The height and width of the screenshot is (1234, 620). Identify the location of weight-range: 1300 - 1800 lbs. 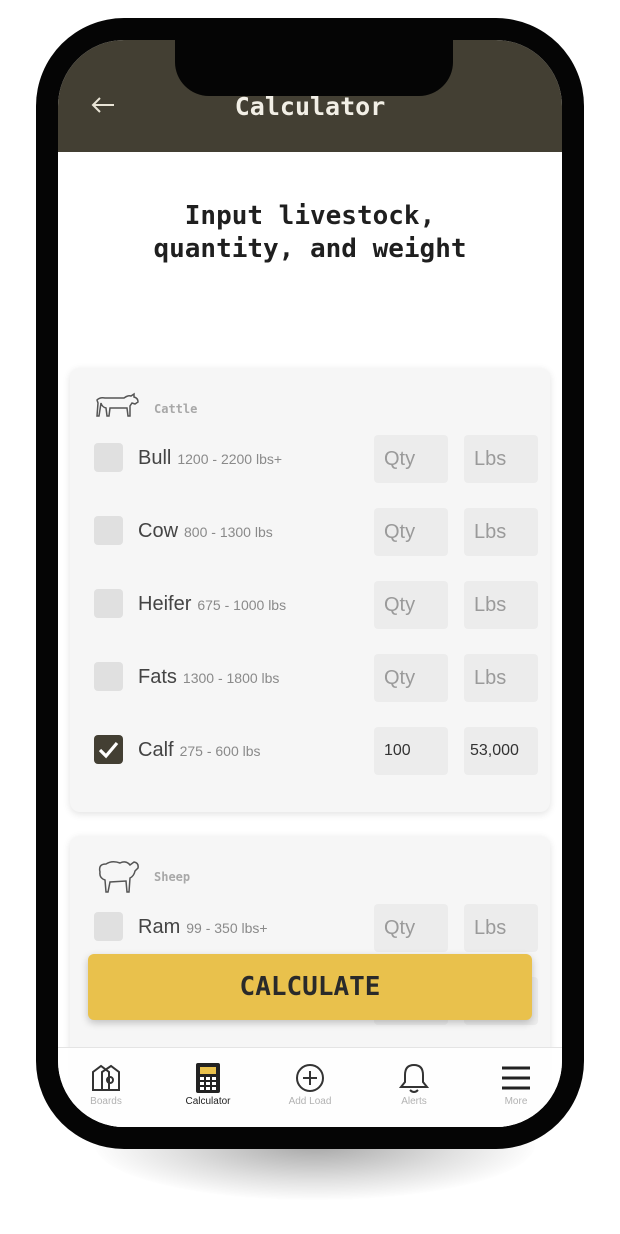
(231, 678).